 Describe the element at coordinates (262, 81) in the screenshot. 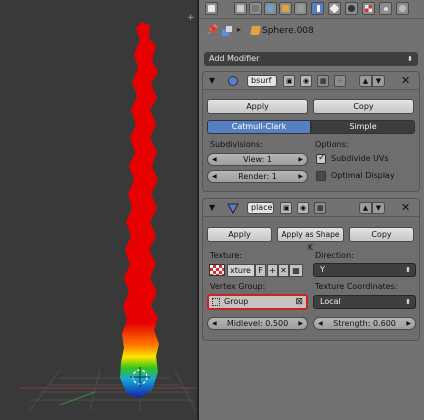

I see `modifier-name-field: bsurf` at that location.